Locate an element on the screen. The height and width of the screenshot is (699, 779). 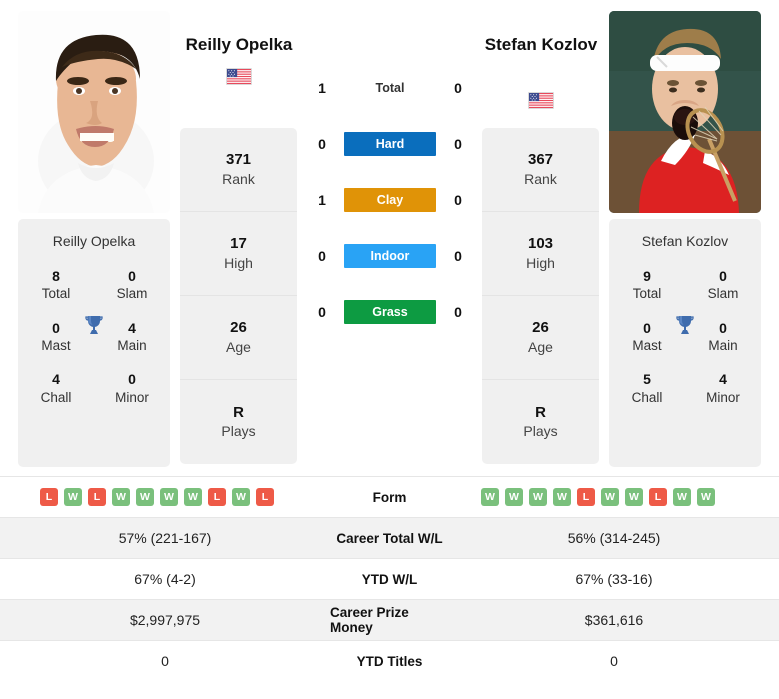
h2h-row-indoor: 0 Indoor 0 is located at coordinates (390, 256).